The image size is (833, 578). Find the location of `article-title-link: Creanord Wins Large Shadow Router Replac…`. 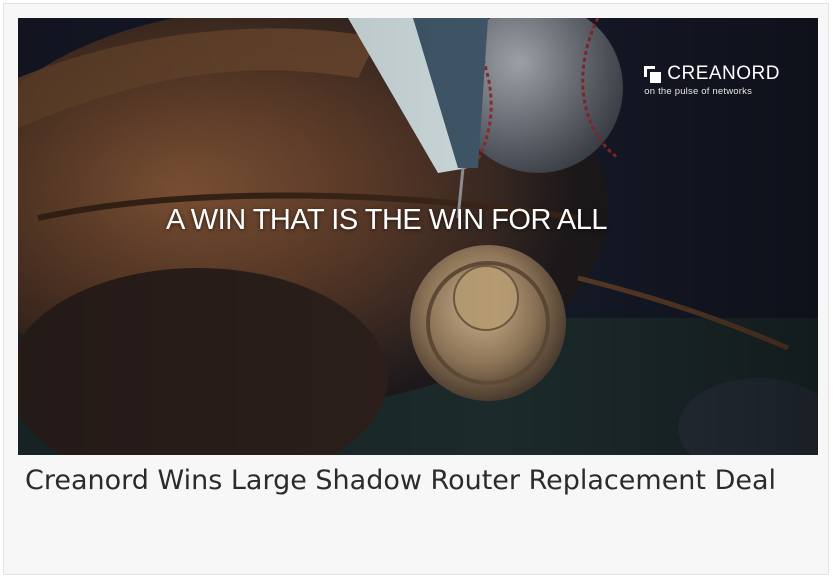

article-title-link: Creanord Wins Large Shadow Router Replac… is located at coordinates (415, 481).